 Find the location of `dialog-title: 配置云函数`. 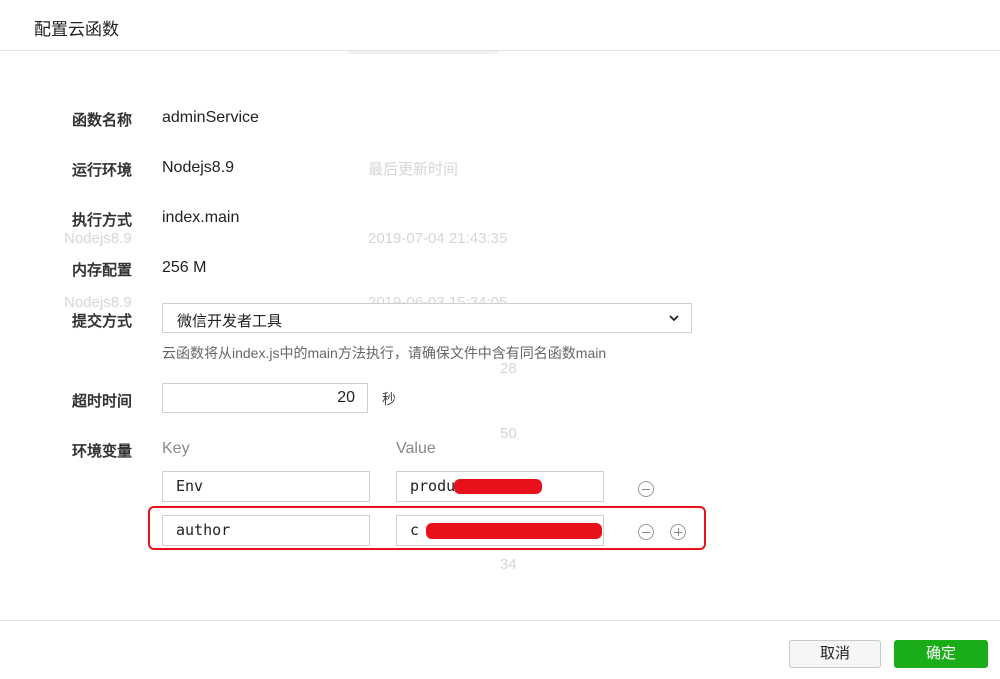

dialog-title: 配置云函数 is located at coordinates (76, 29).